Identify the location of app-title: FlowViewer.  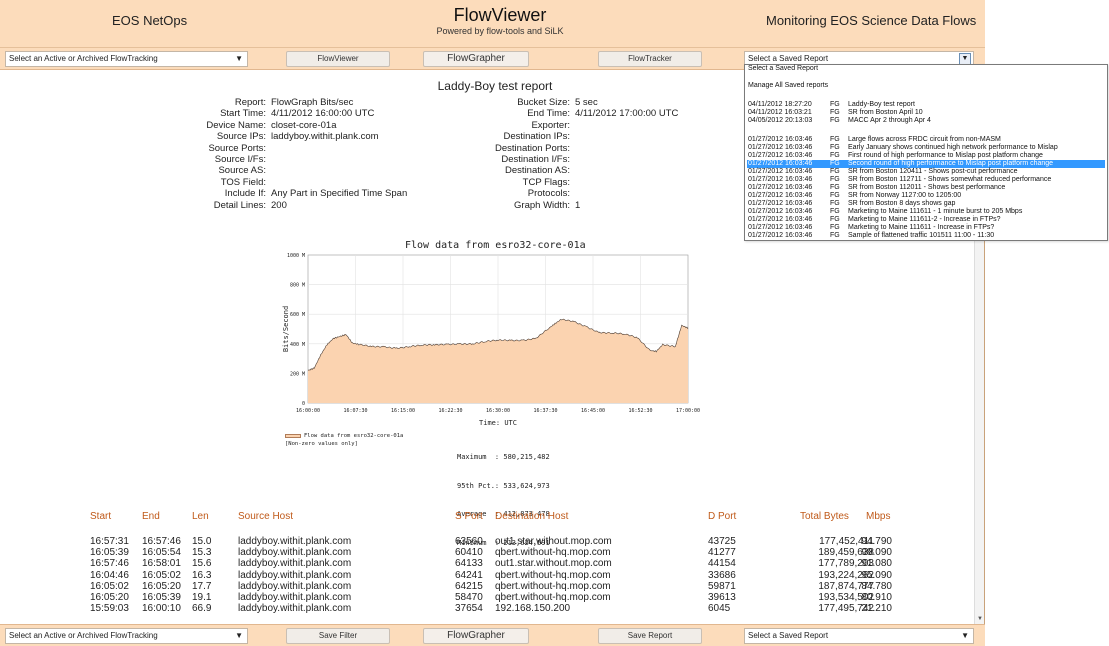
(500, 15).